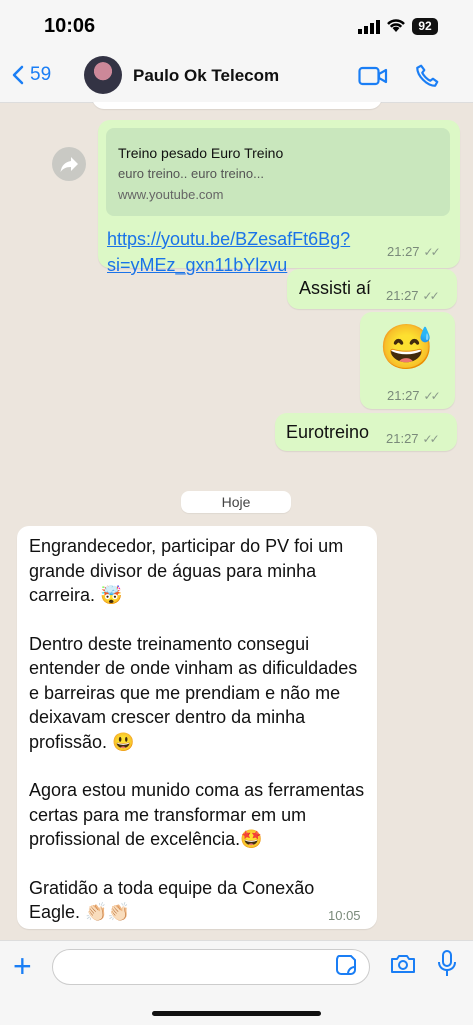 This screenshot has height=1025, width=473. Describe the element at coordinates (70, 26) in the screenshot. I see `status-time: 10:06` at that location.